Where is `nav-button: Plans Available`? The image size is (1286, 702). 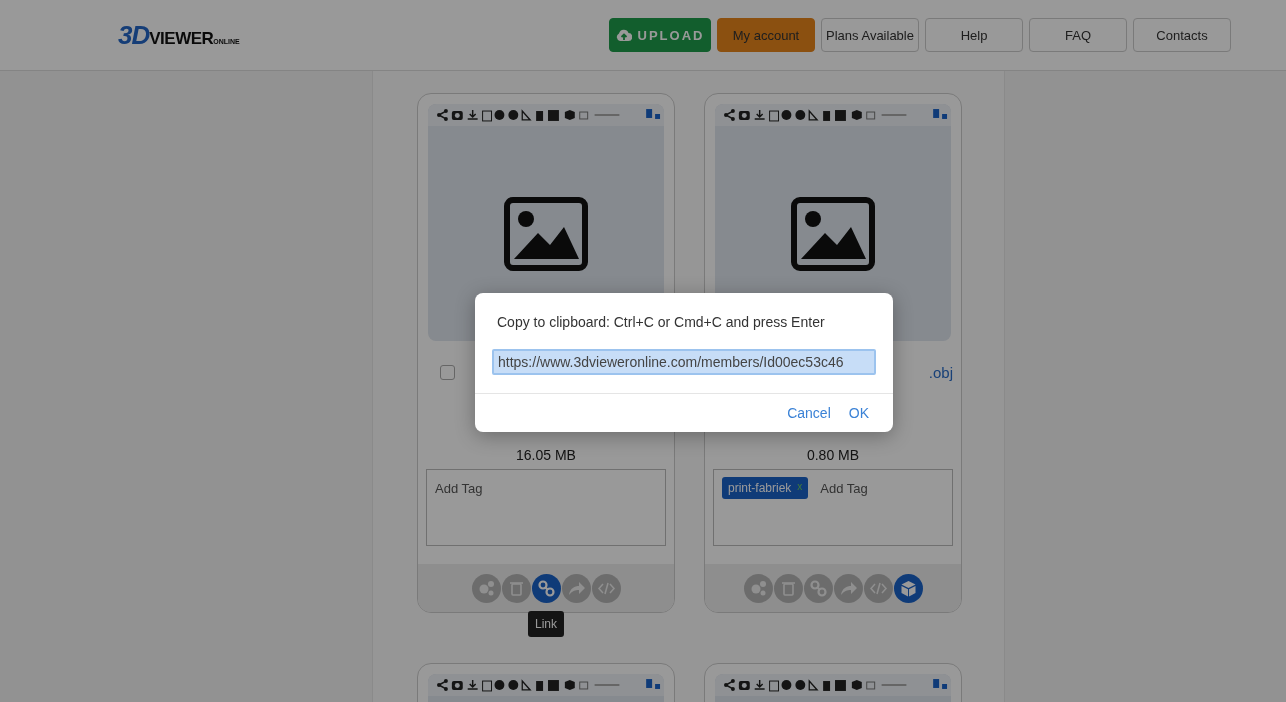 nav-button: Plans Available is located at coordinates (870, 35).